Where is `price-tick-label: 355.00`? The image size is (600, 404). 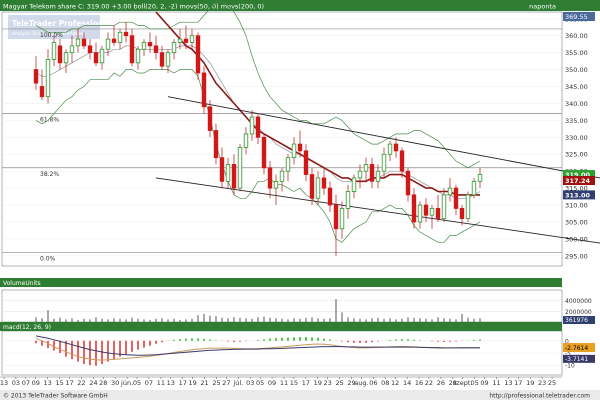
price-tick-label: 355.00 is located at coordinates (576, 53).